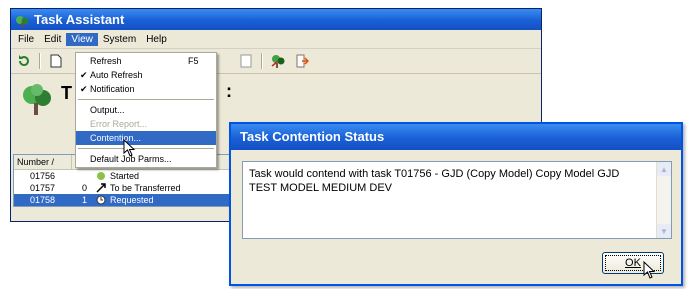 This screenshot has height=289, width=693. What do you see at coordinates (246, 61) in the screenshot?
I see `document-icon` at bounding box center [246, 61].